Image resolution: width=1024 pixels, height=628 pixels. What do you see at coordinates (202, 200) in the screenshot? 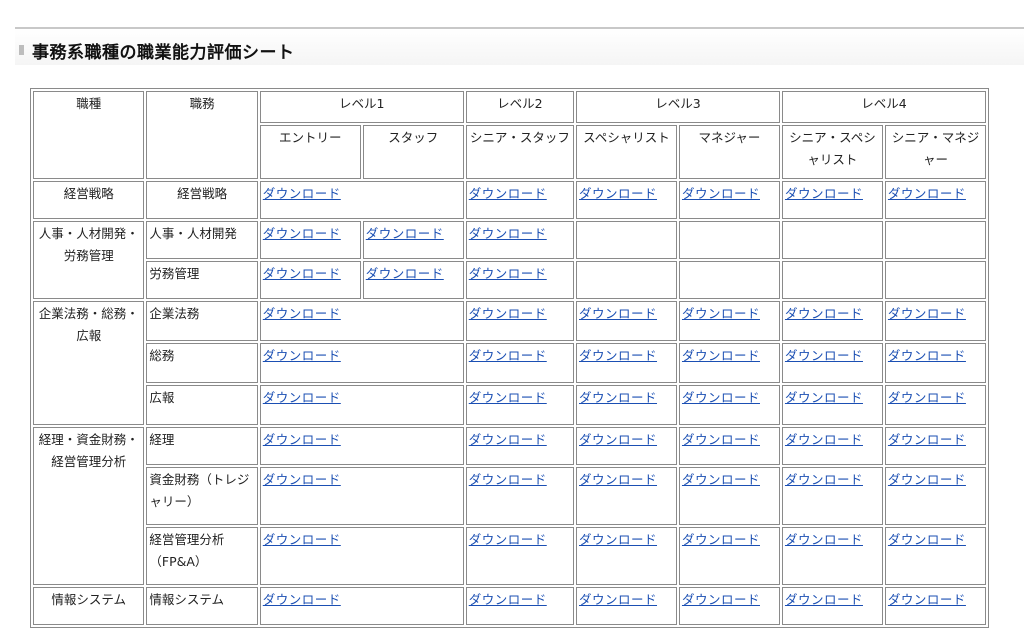
I see `duty-cell: 経営戦略` at bounding box center [202, 200].